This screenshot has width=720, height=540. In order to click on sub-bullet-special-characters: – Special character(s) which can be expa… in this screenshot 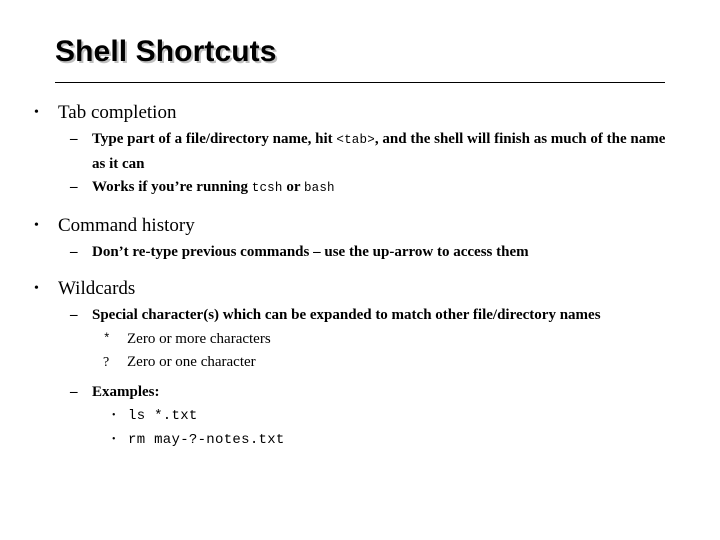, I will do `click(395, 316)`.